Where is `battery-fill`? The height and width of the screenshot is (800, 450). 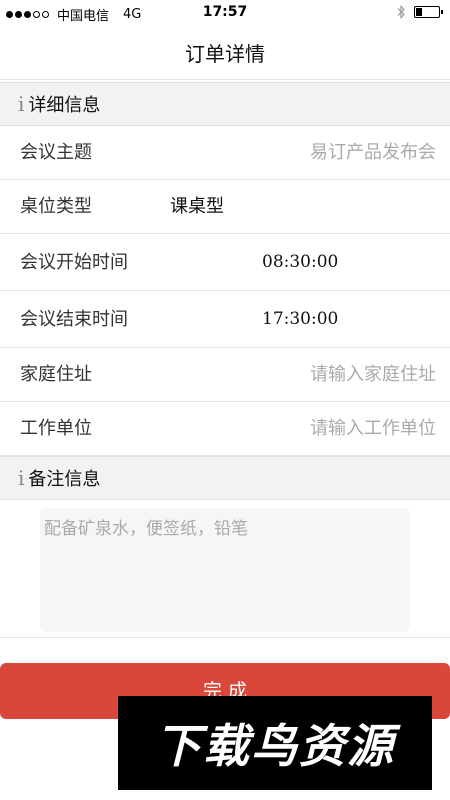
battery-fill is located at coordinates (419, 12).